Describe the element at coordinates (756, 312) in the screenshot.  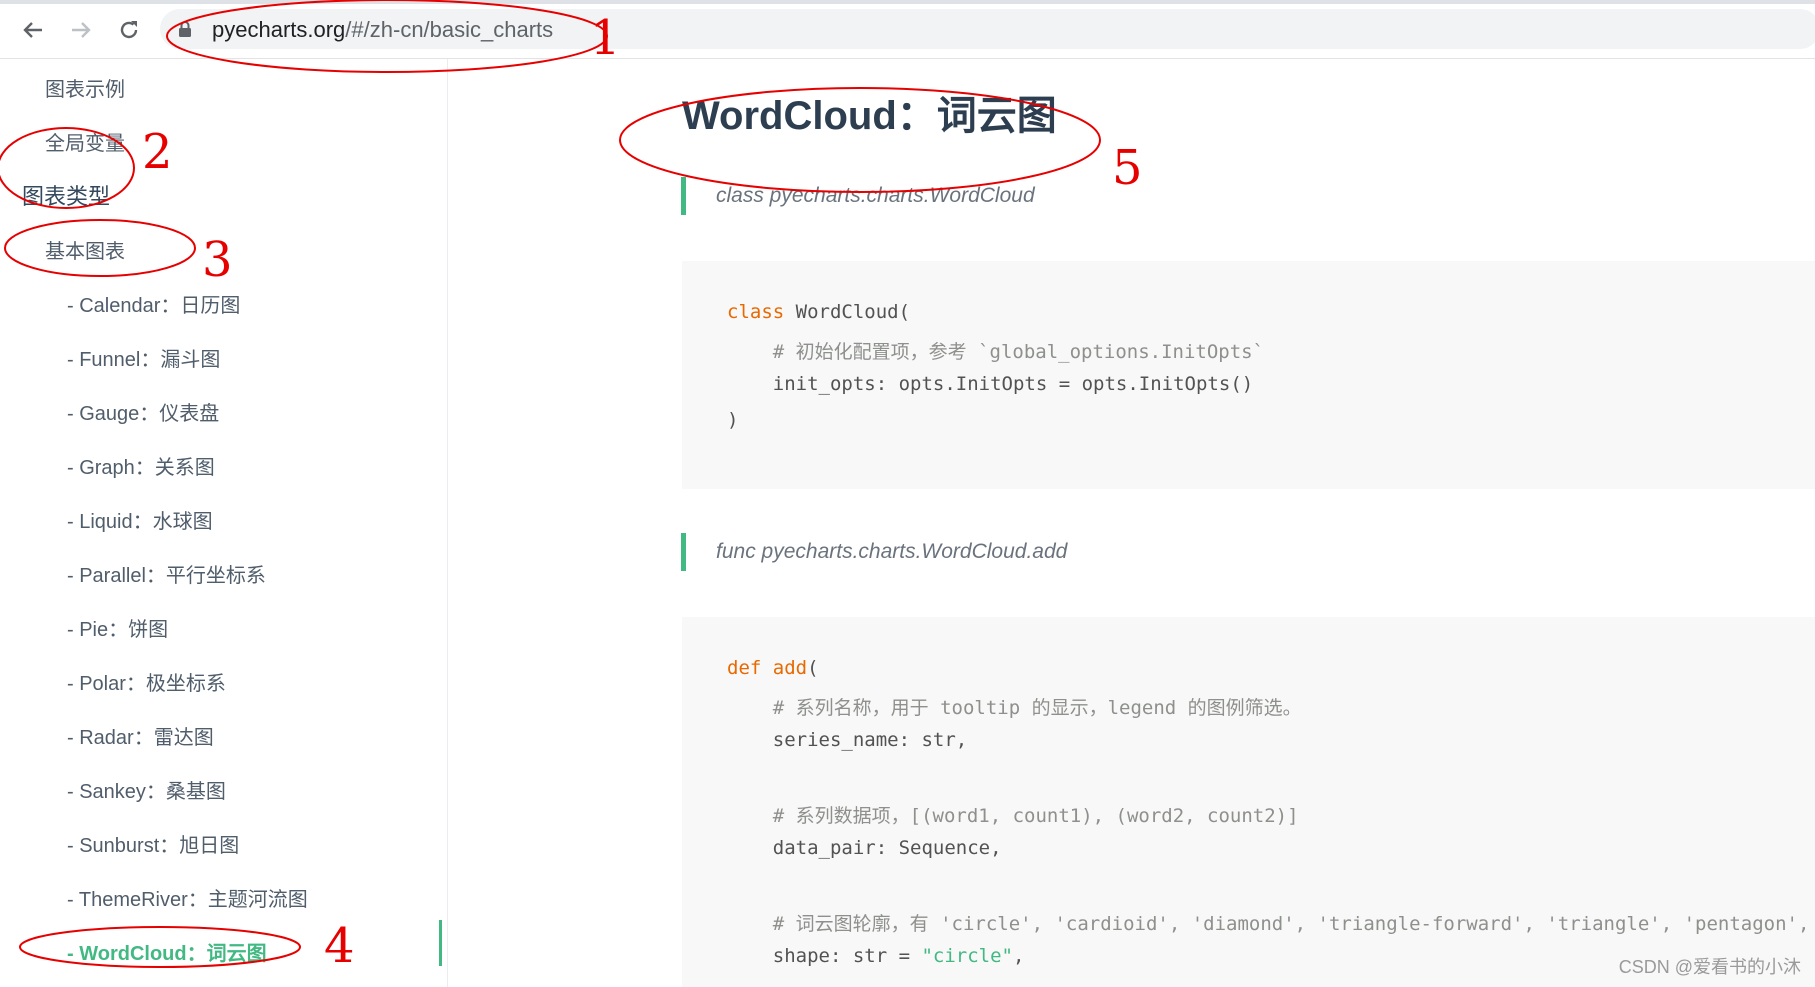
I see `code-keyword: class` at that location.